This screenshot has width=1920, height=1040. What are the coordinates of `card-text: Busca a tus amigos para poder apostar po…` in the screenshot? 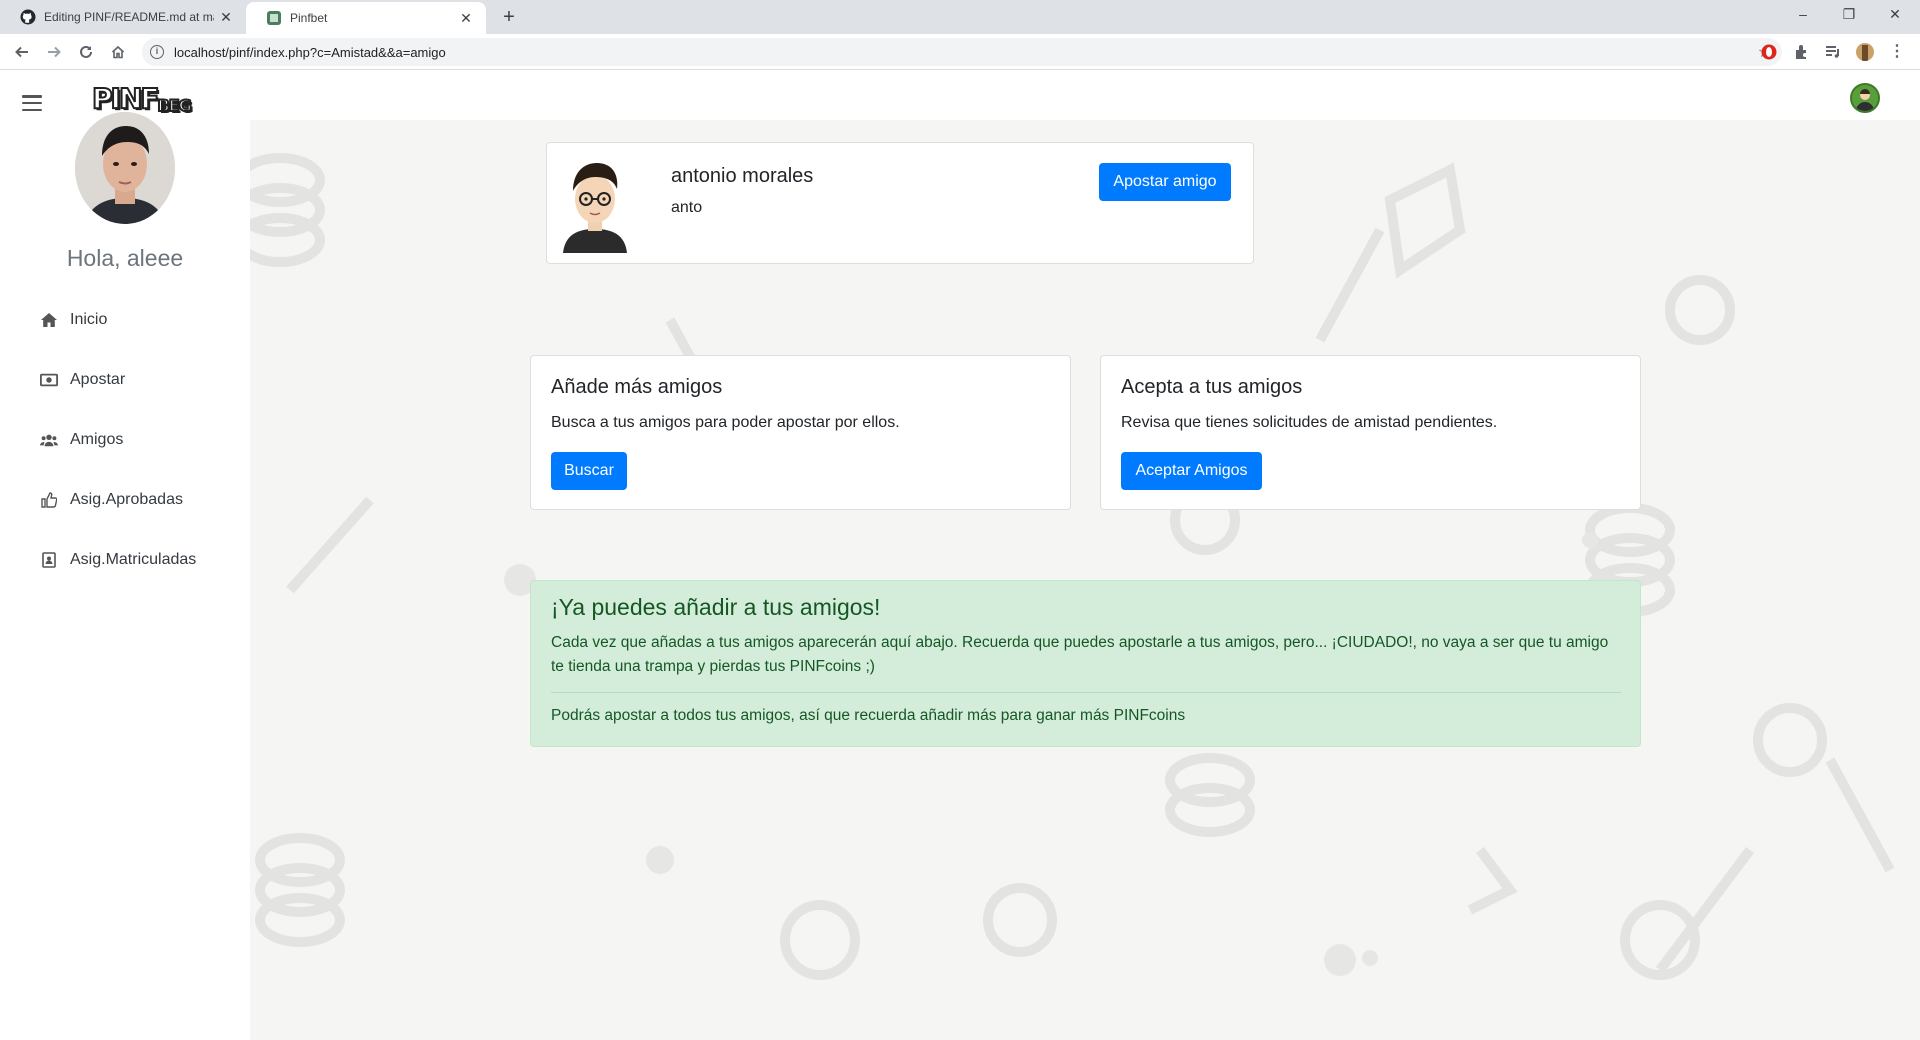 It's located at (725, 422).